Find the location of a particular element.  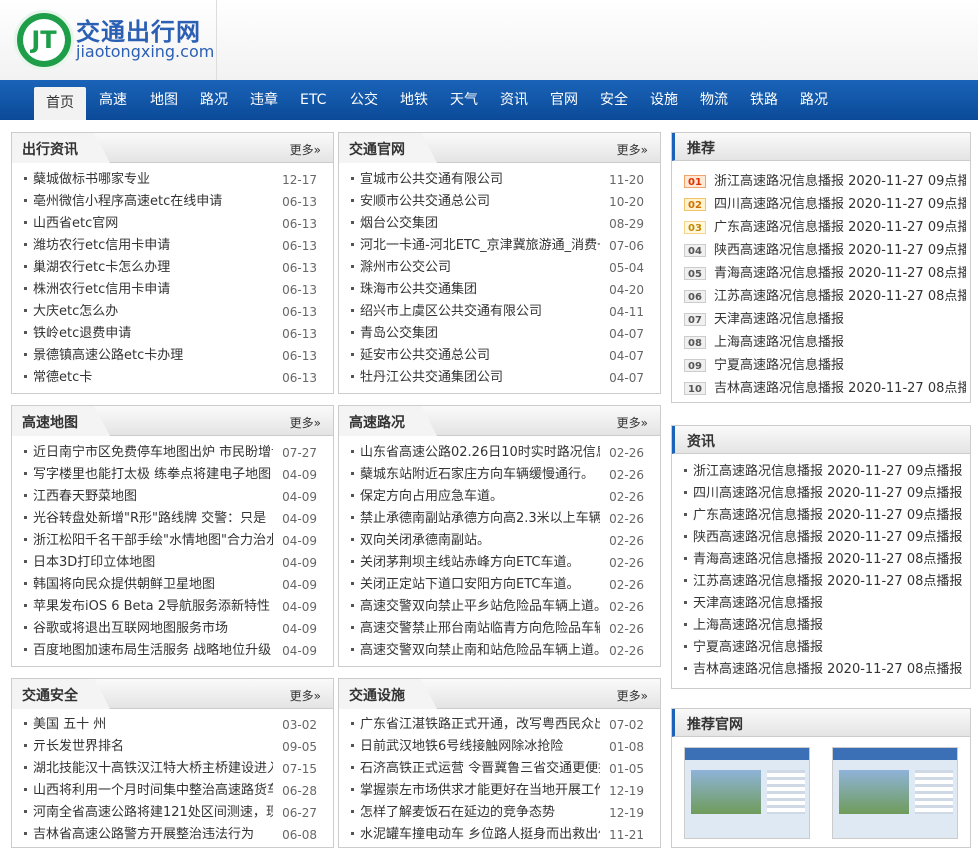

list-item: 写字楼里也能打太极 练拳点将建电子地图 04-09 is located at coordinates (172, 475).